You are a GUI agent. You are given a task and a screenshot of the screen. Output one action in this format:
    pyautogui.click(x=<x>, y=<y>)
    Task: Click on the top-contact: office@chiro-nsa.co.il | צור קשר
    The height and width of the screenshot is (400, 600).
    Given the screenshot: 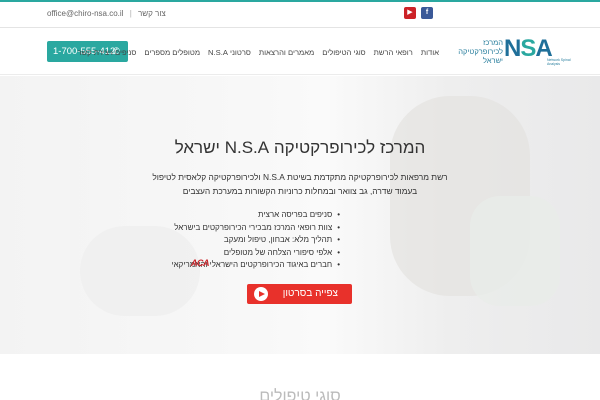 What is the action you would take?
    pyautogui.click(x=106, y=13)
    